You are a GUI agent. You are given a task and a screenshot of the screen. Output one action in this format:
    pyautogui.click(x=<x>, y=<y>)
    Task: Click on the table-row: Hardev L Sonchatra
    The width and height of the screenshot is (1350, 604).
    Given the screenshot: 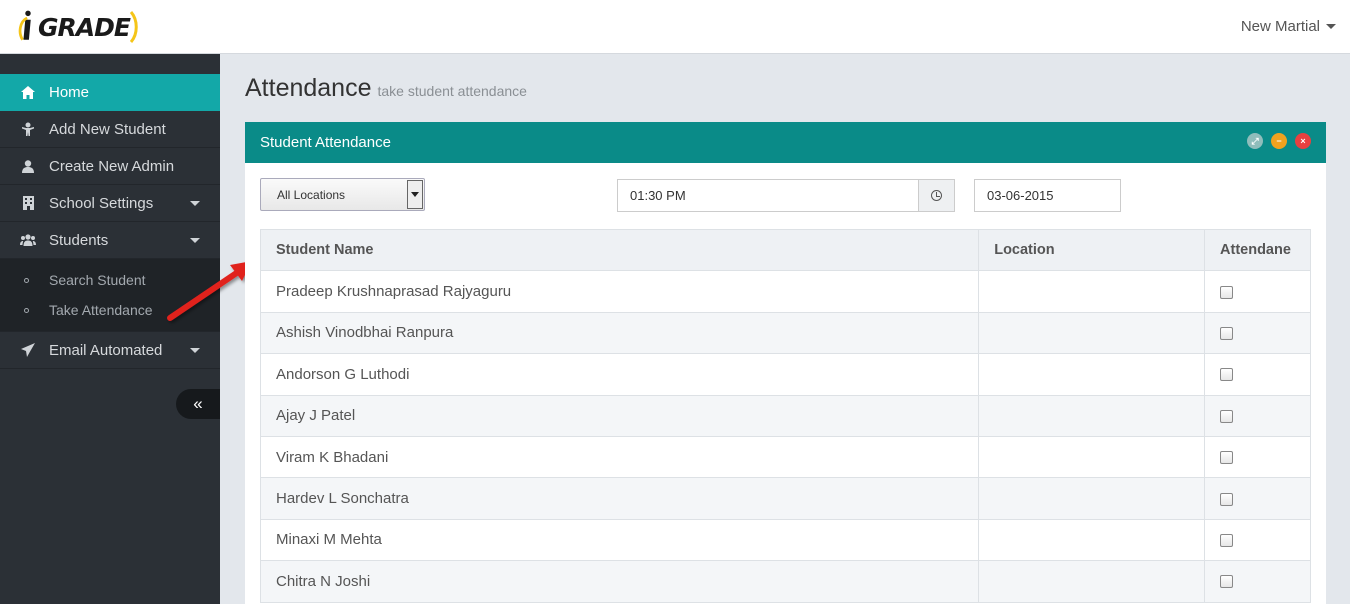 What is the action you would take?
    pyautogui.click(x=785, y=498)
    